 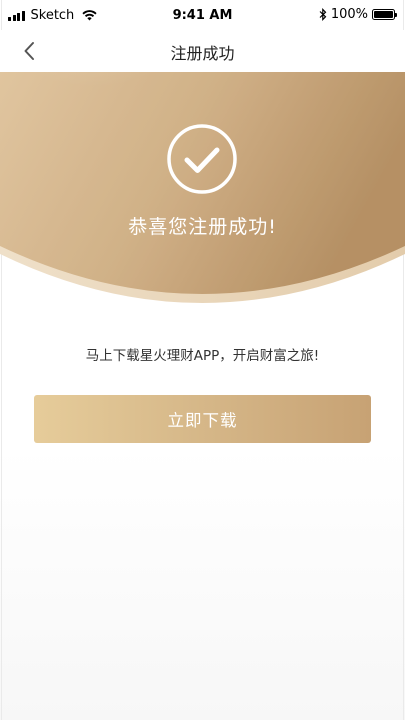 I want to click on nav-bar: 注册成功, so click(x=202, y=51).